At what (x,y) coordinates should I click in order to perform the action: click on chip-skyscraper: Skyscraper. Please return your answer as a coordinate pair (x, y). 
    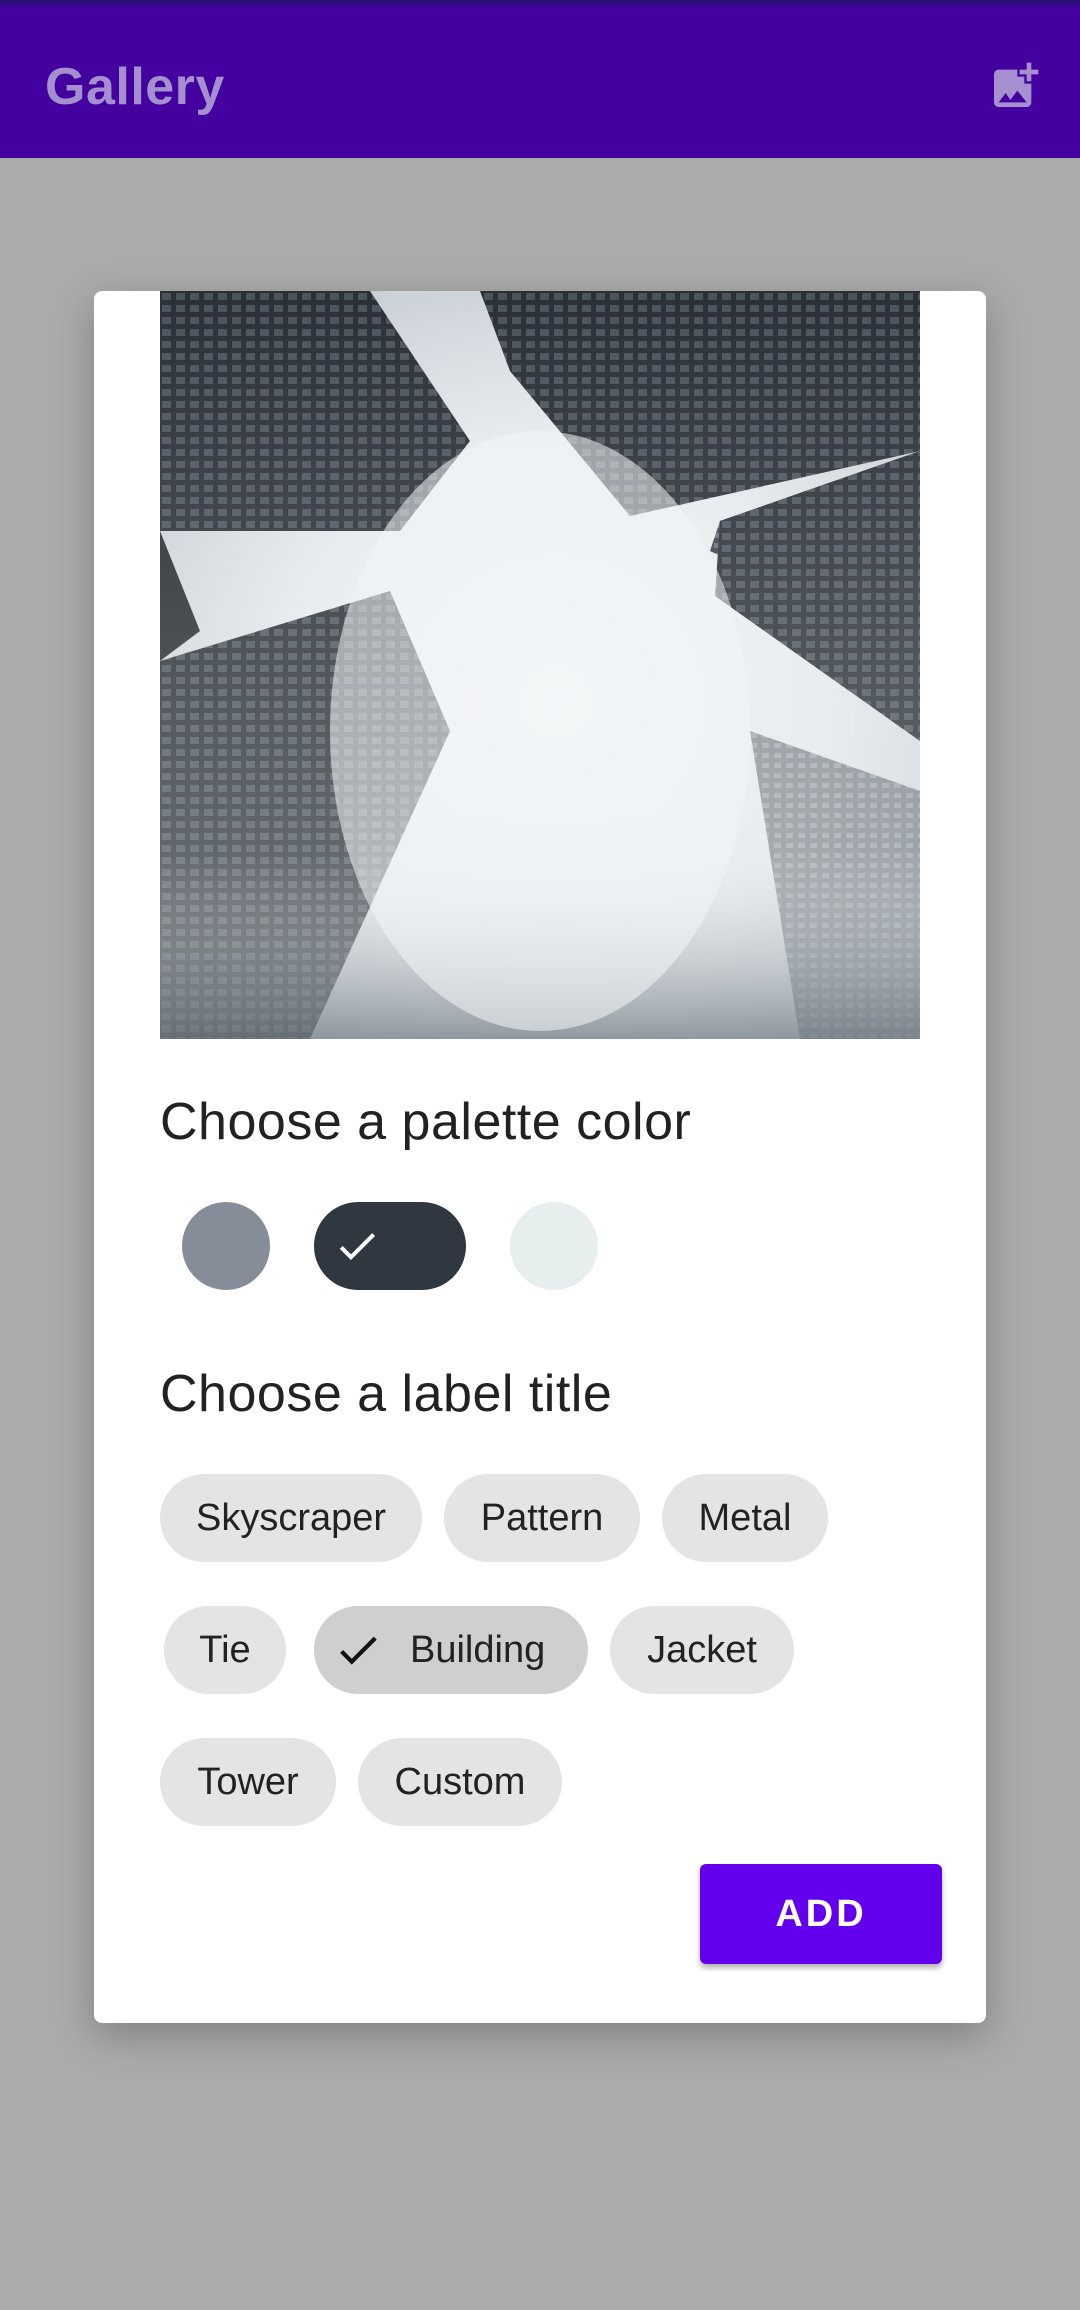
    Looking at the image, I should click on (291, 1518).